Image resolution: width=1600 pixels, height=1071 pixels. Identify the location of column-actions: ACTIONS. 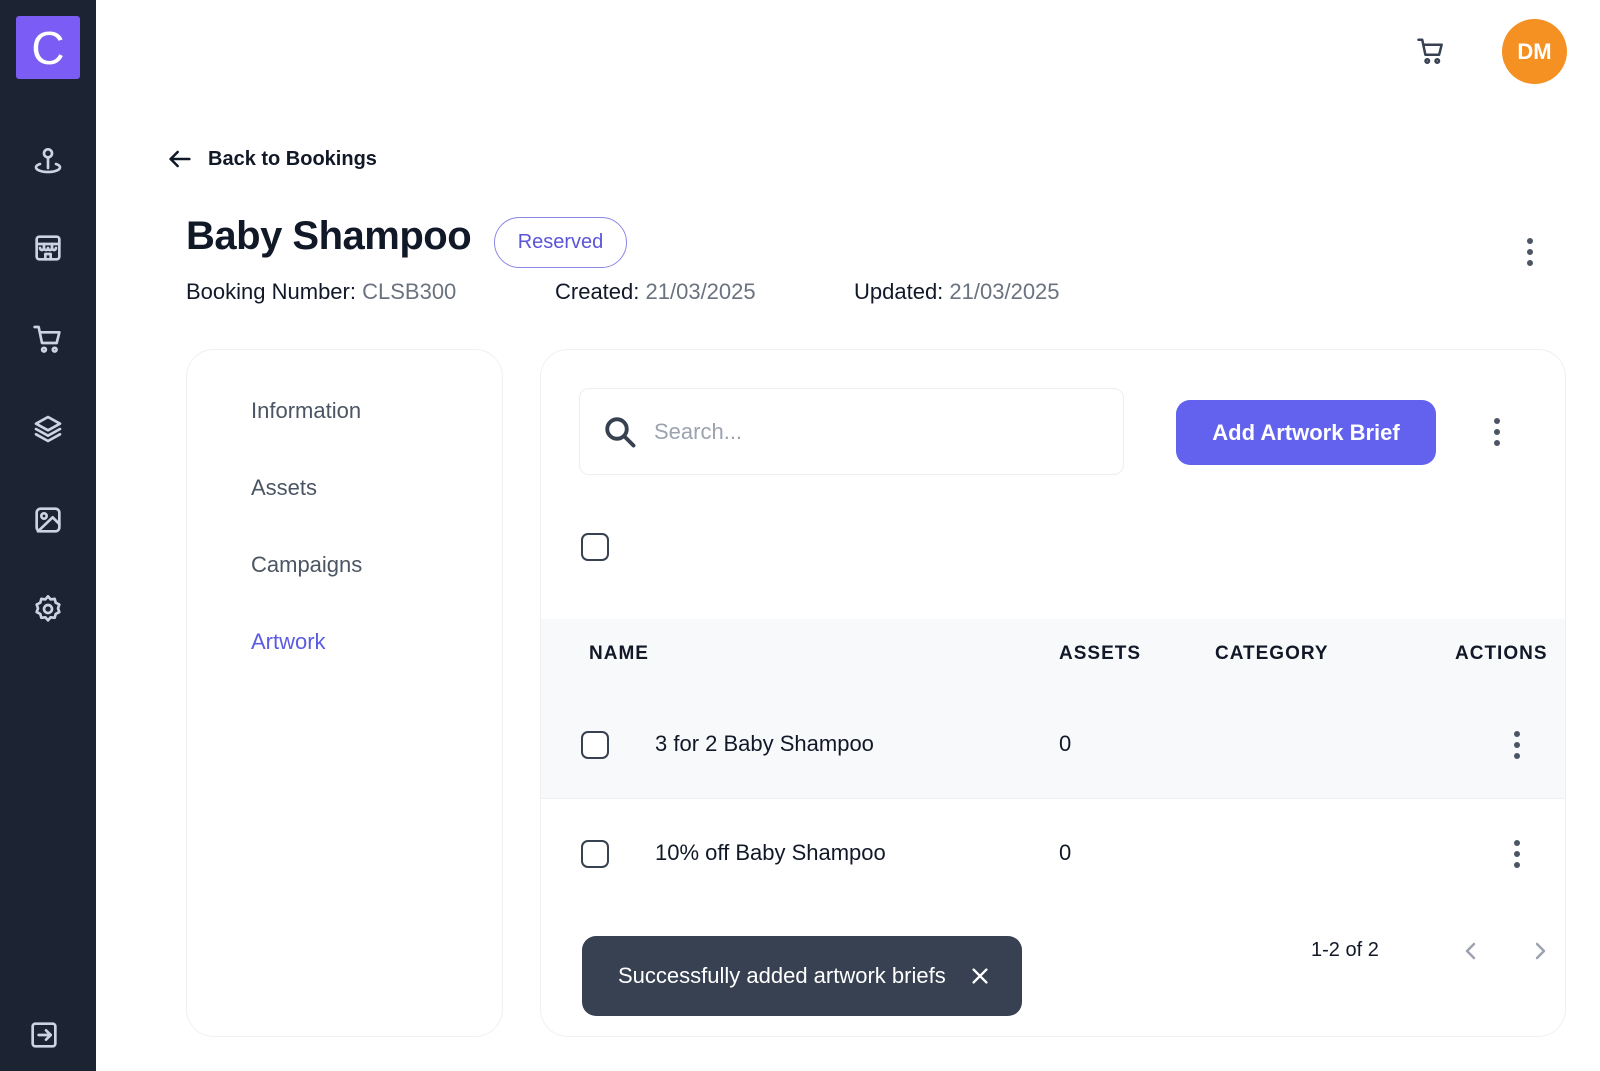
(1501, 653).